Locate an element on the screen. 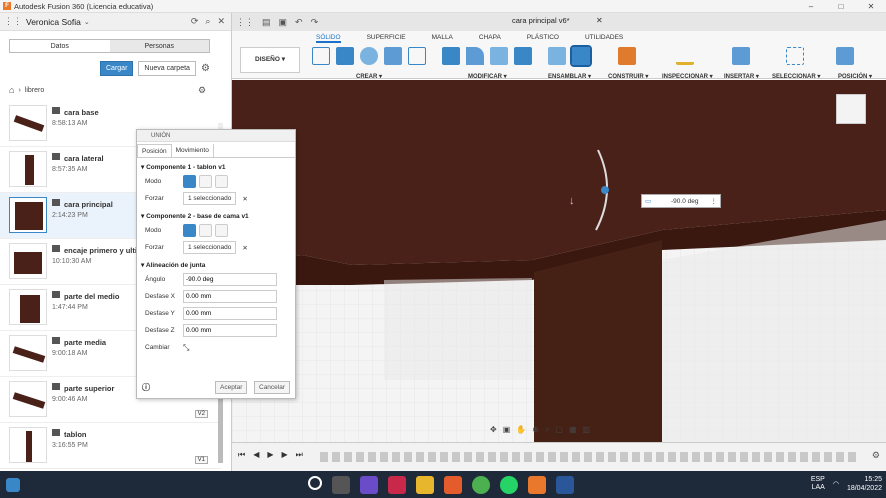 The height and width of the screenshot is (498, 886). measure-icon is located at coordinates (685, 56).